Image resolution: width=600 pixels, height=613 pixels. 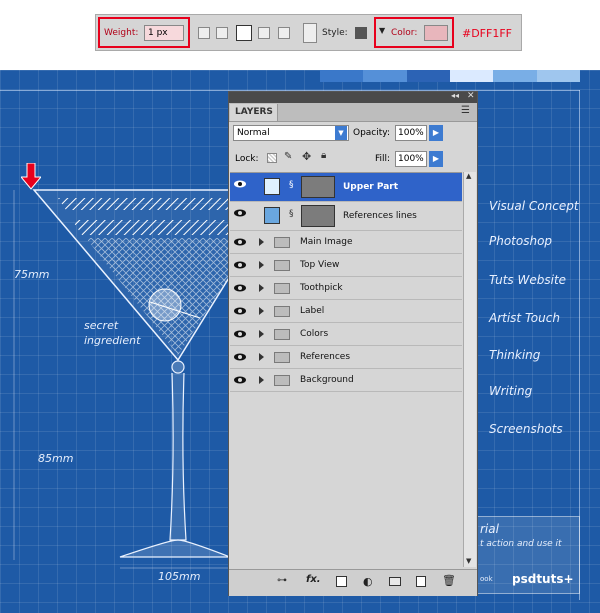 I want to click on fill-input, so click(x=411, y=159).